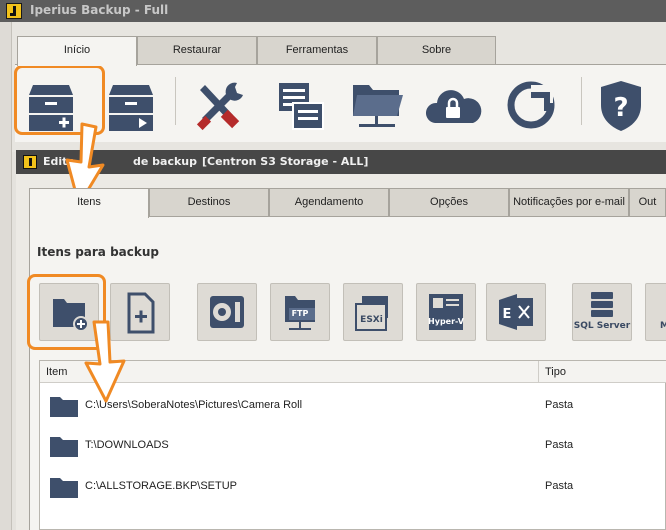 The height and width of the screenshot is (530, 666). Describe the element at coordinates (663, 326) in the screenshot. I see `mysql-label: M` at that location.